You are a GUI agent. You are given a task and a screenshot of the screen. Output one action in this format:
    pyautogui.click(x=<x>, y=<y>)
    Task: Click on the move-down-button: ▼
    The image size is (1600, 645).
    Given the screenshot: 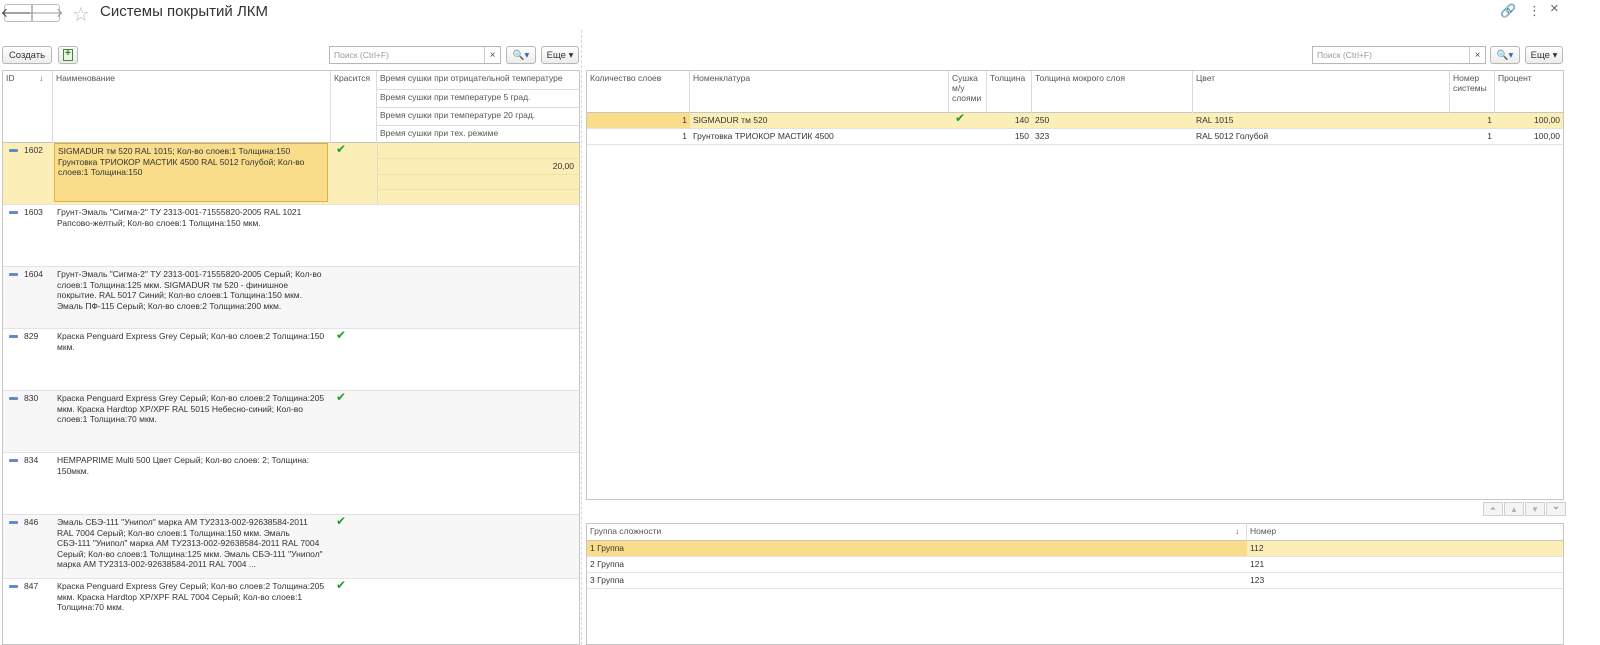 What is the action you would take?
    pyautogui.click(x=1535, y=509)
    